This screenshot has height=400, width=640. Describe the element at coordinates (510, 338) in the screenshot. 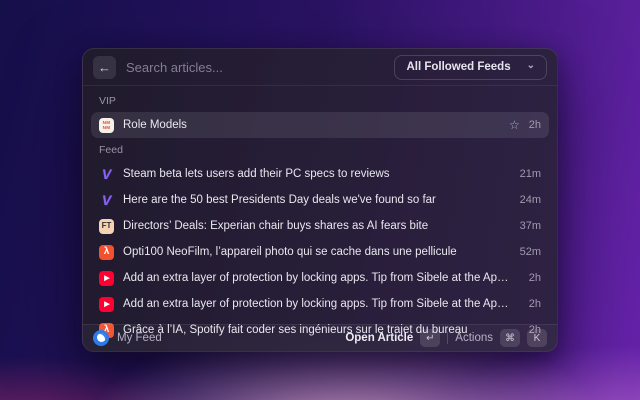

I see `command-key-icon: ⌘` at that location.